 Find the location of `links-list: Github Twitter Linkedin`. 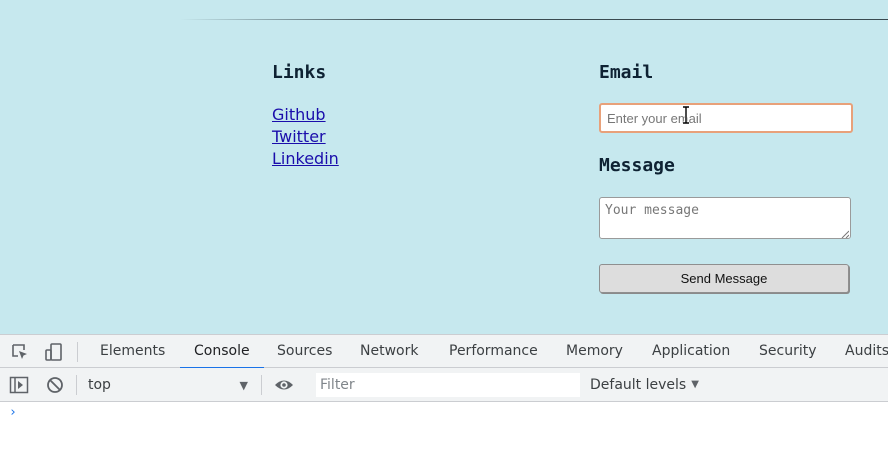

links-list: Github Twitter Linkedin is located at coordinates (372, 137).